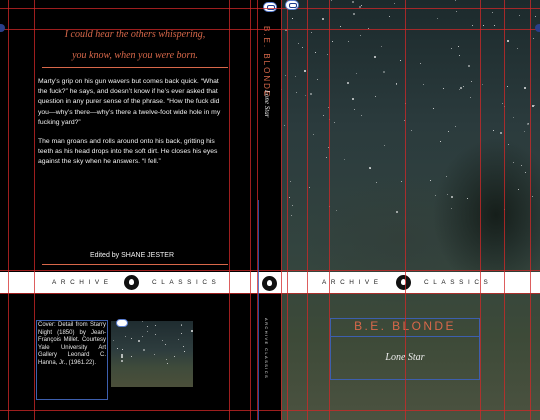 Image resolution: width=540 pixels, height=420 pixels. I want to click on spine-imprint: ARCHIVE CLASSICS, so click(266, 348).